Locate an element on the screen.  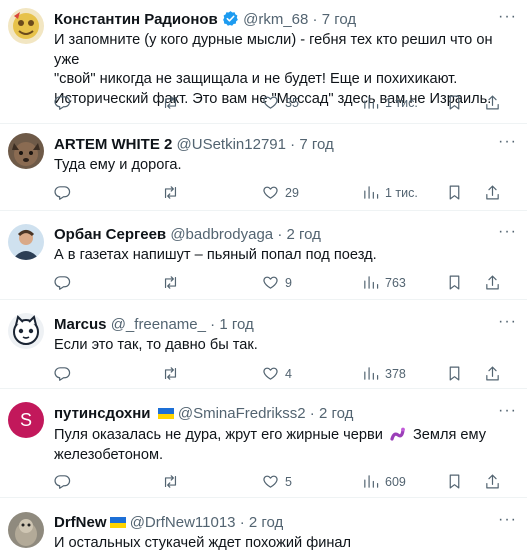
timestamp: 1 год is located at coordinates (236, 324).